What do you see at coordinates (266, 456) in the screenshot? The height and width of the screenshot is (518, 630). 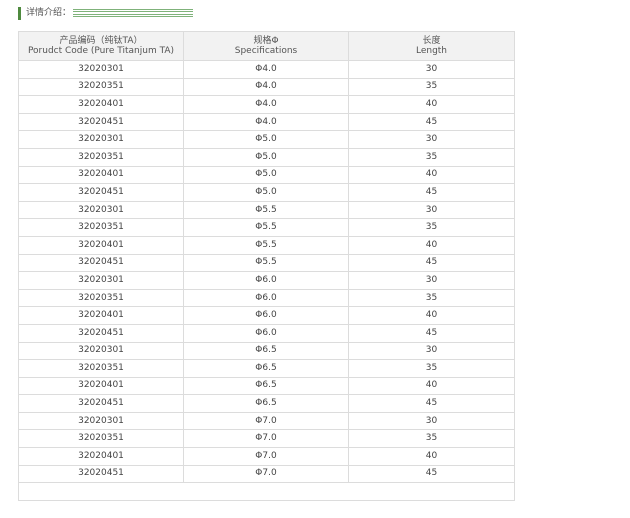 I see `table-row: 32020401 Φ7.0 40` at bounding box center [266, 456].